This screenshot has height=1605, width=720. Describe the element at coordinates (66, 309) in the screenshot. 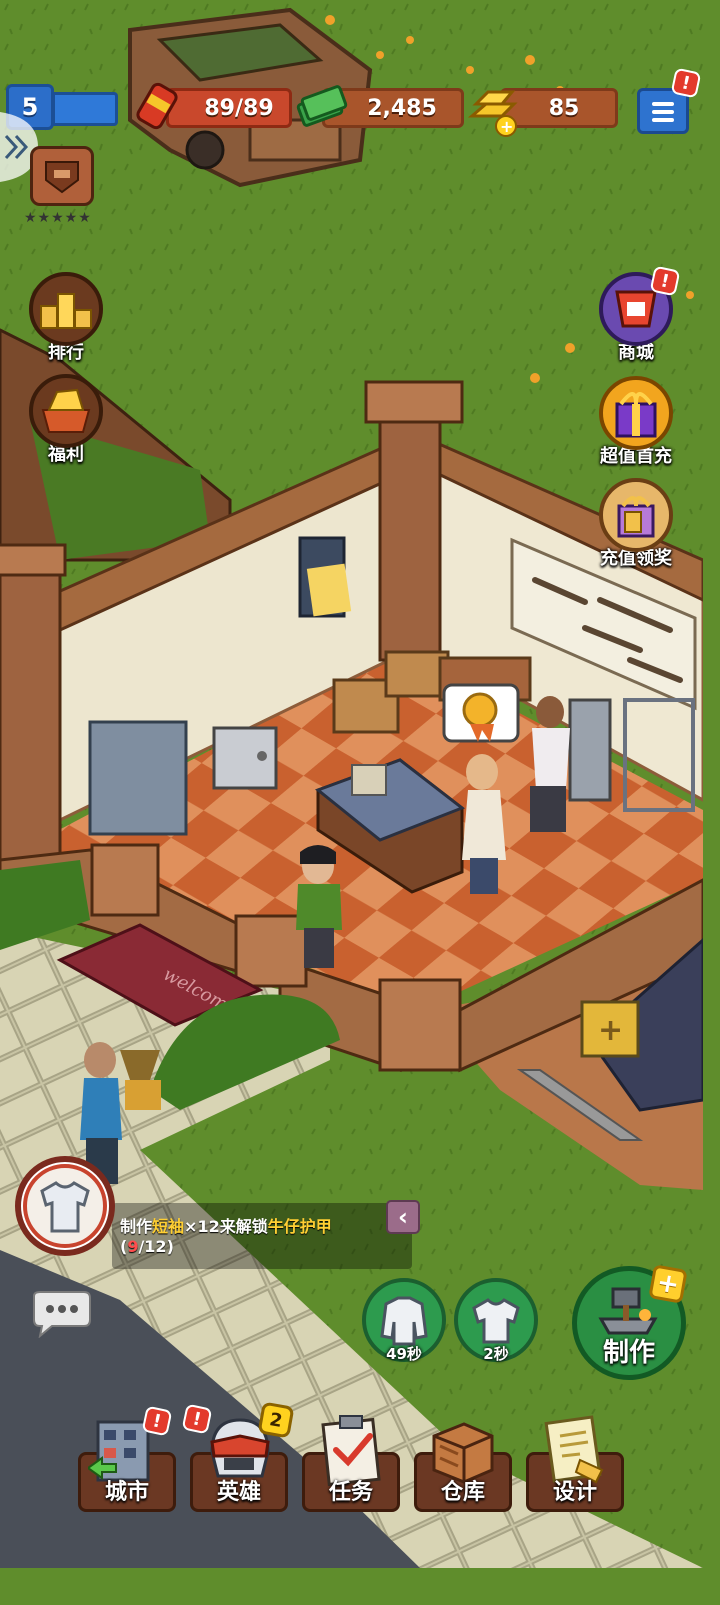

I see `podium-icon` at that location.